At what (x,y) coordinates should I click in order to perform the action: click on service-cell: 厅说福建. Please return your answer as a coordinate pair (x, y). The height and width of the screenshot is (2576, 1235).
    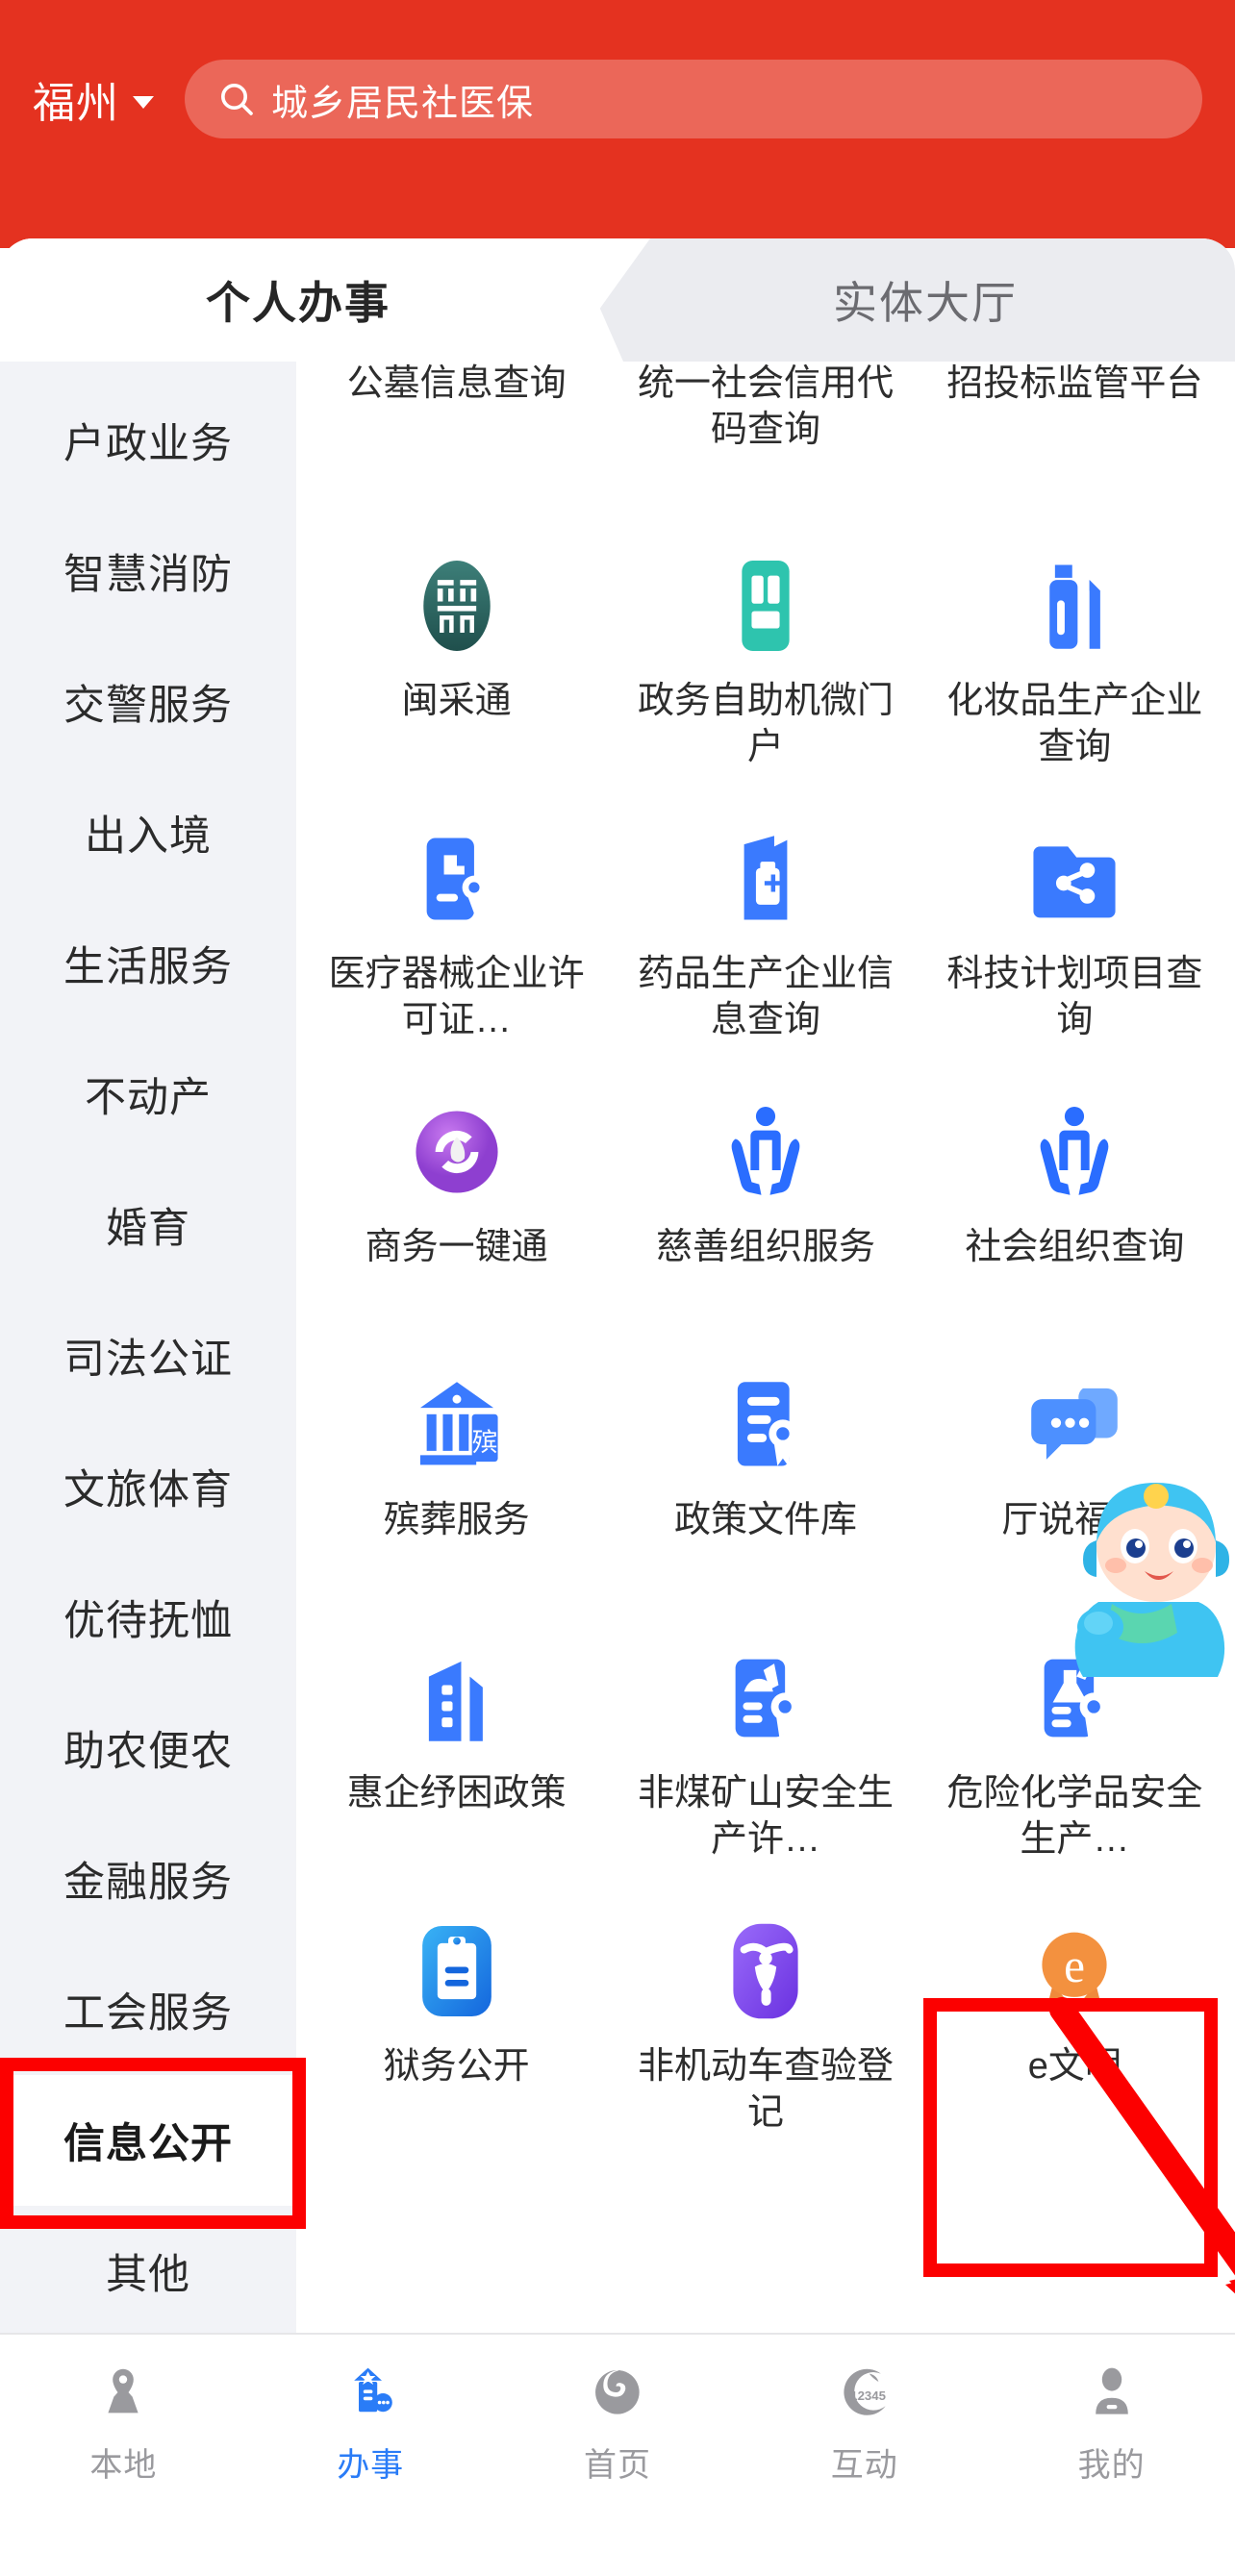
    Looking at the image, I should click on (1074, 1490).